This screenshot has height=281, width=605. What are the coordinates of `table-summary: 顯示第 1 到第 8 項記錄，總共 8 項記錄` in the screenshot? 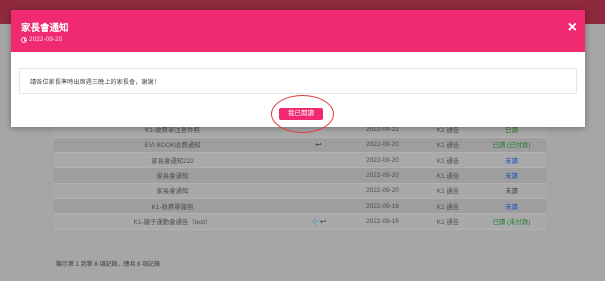 It's located at (108, 265).